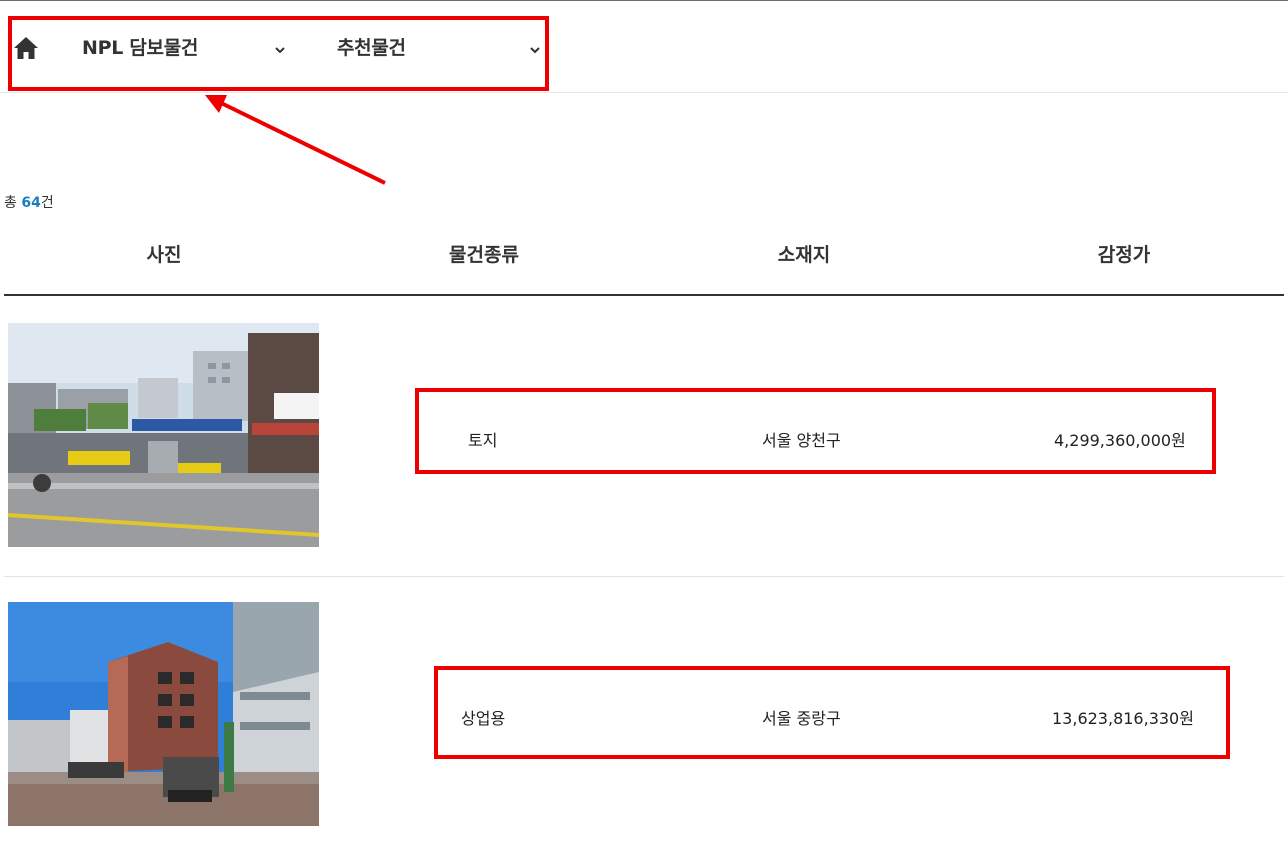 The height and width of the screenshot is (855, 1288). Describe the element at coordinates (164, 255) in the screenshot. I see `column-header-photo: 사진` at that location.